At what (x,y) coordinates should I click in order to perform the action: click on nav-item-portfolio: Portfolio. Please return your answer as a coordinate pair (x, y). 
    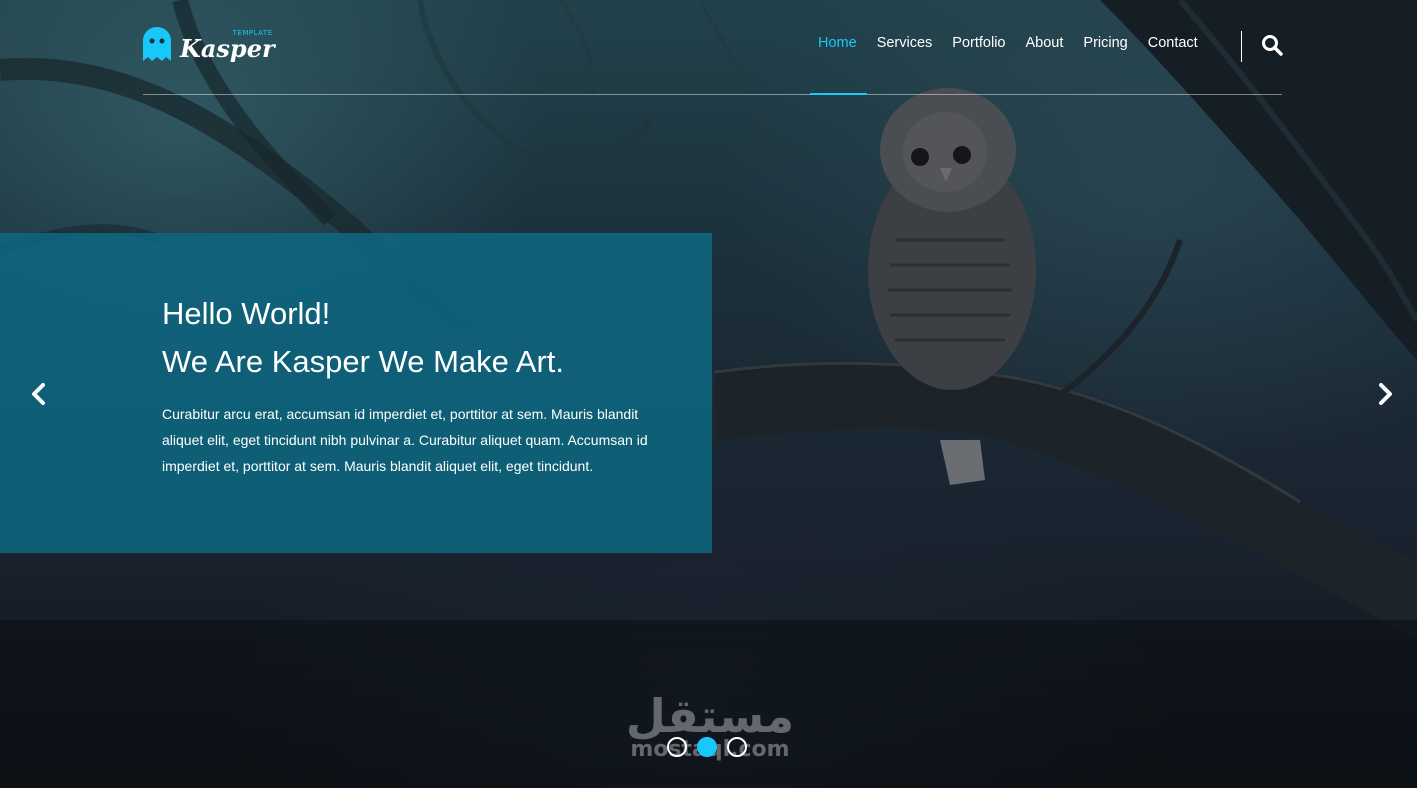
    Looking at the image, I should click on (978, 43).